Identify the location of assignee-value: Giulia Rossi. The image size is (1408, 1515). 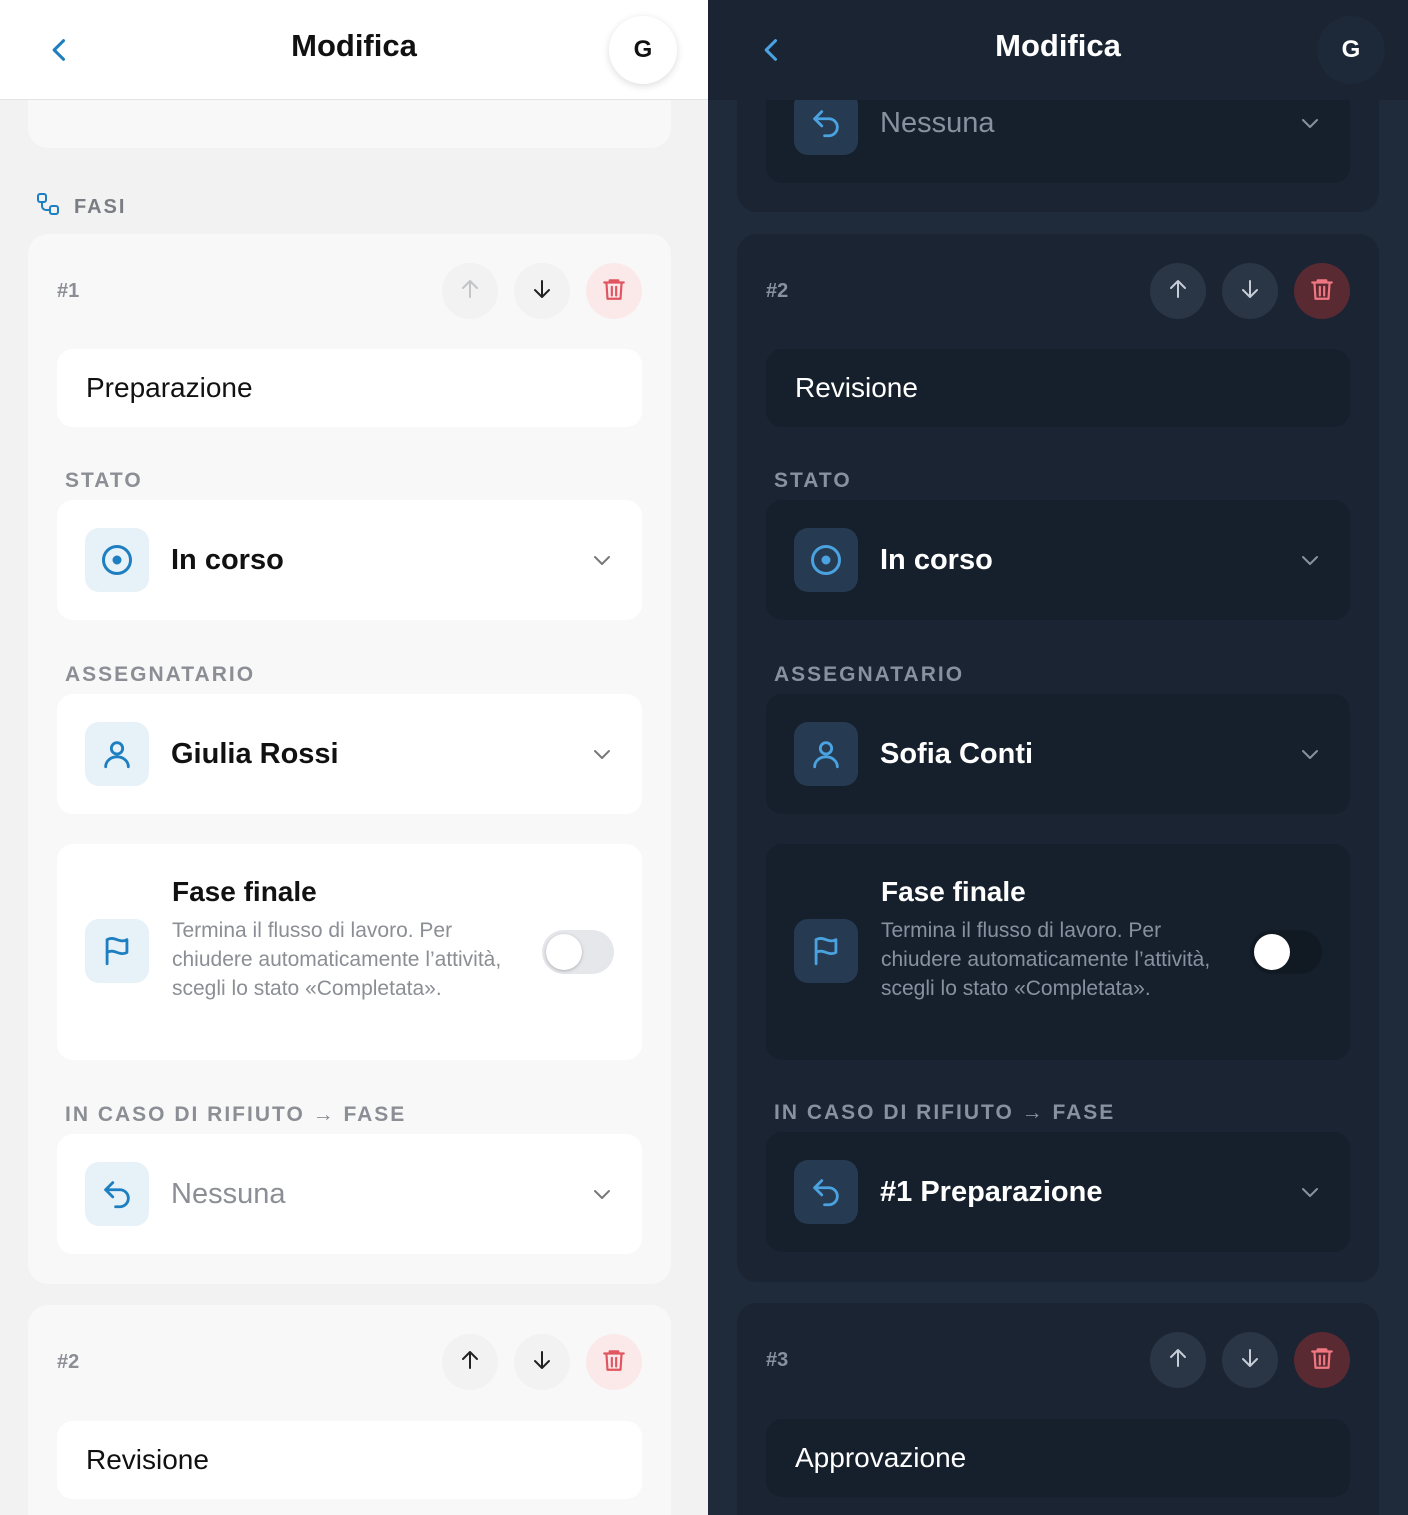
(255, 753).